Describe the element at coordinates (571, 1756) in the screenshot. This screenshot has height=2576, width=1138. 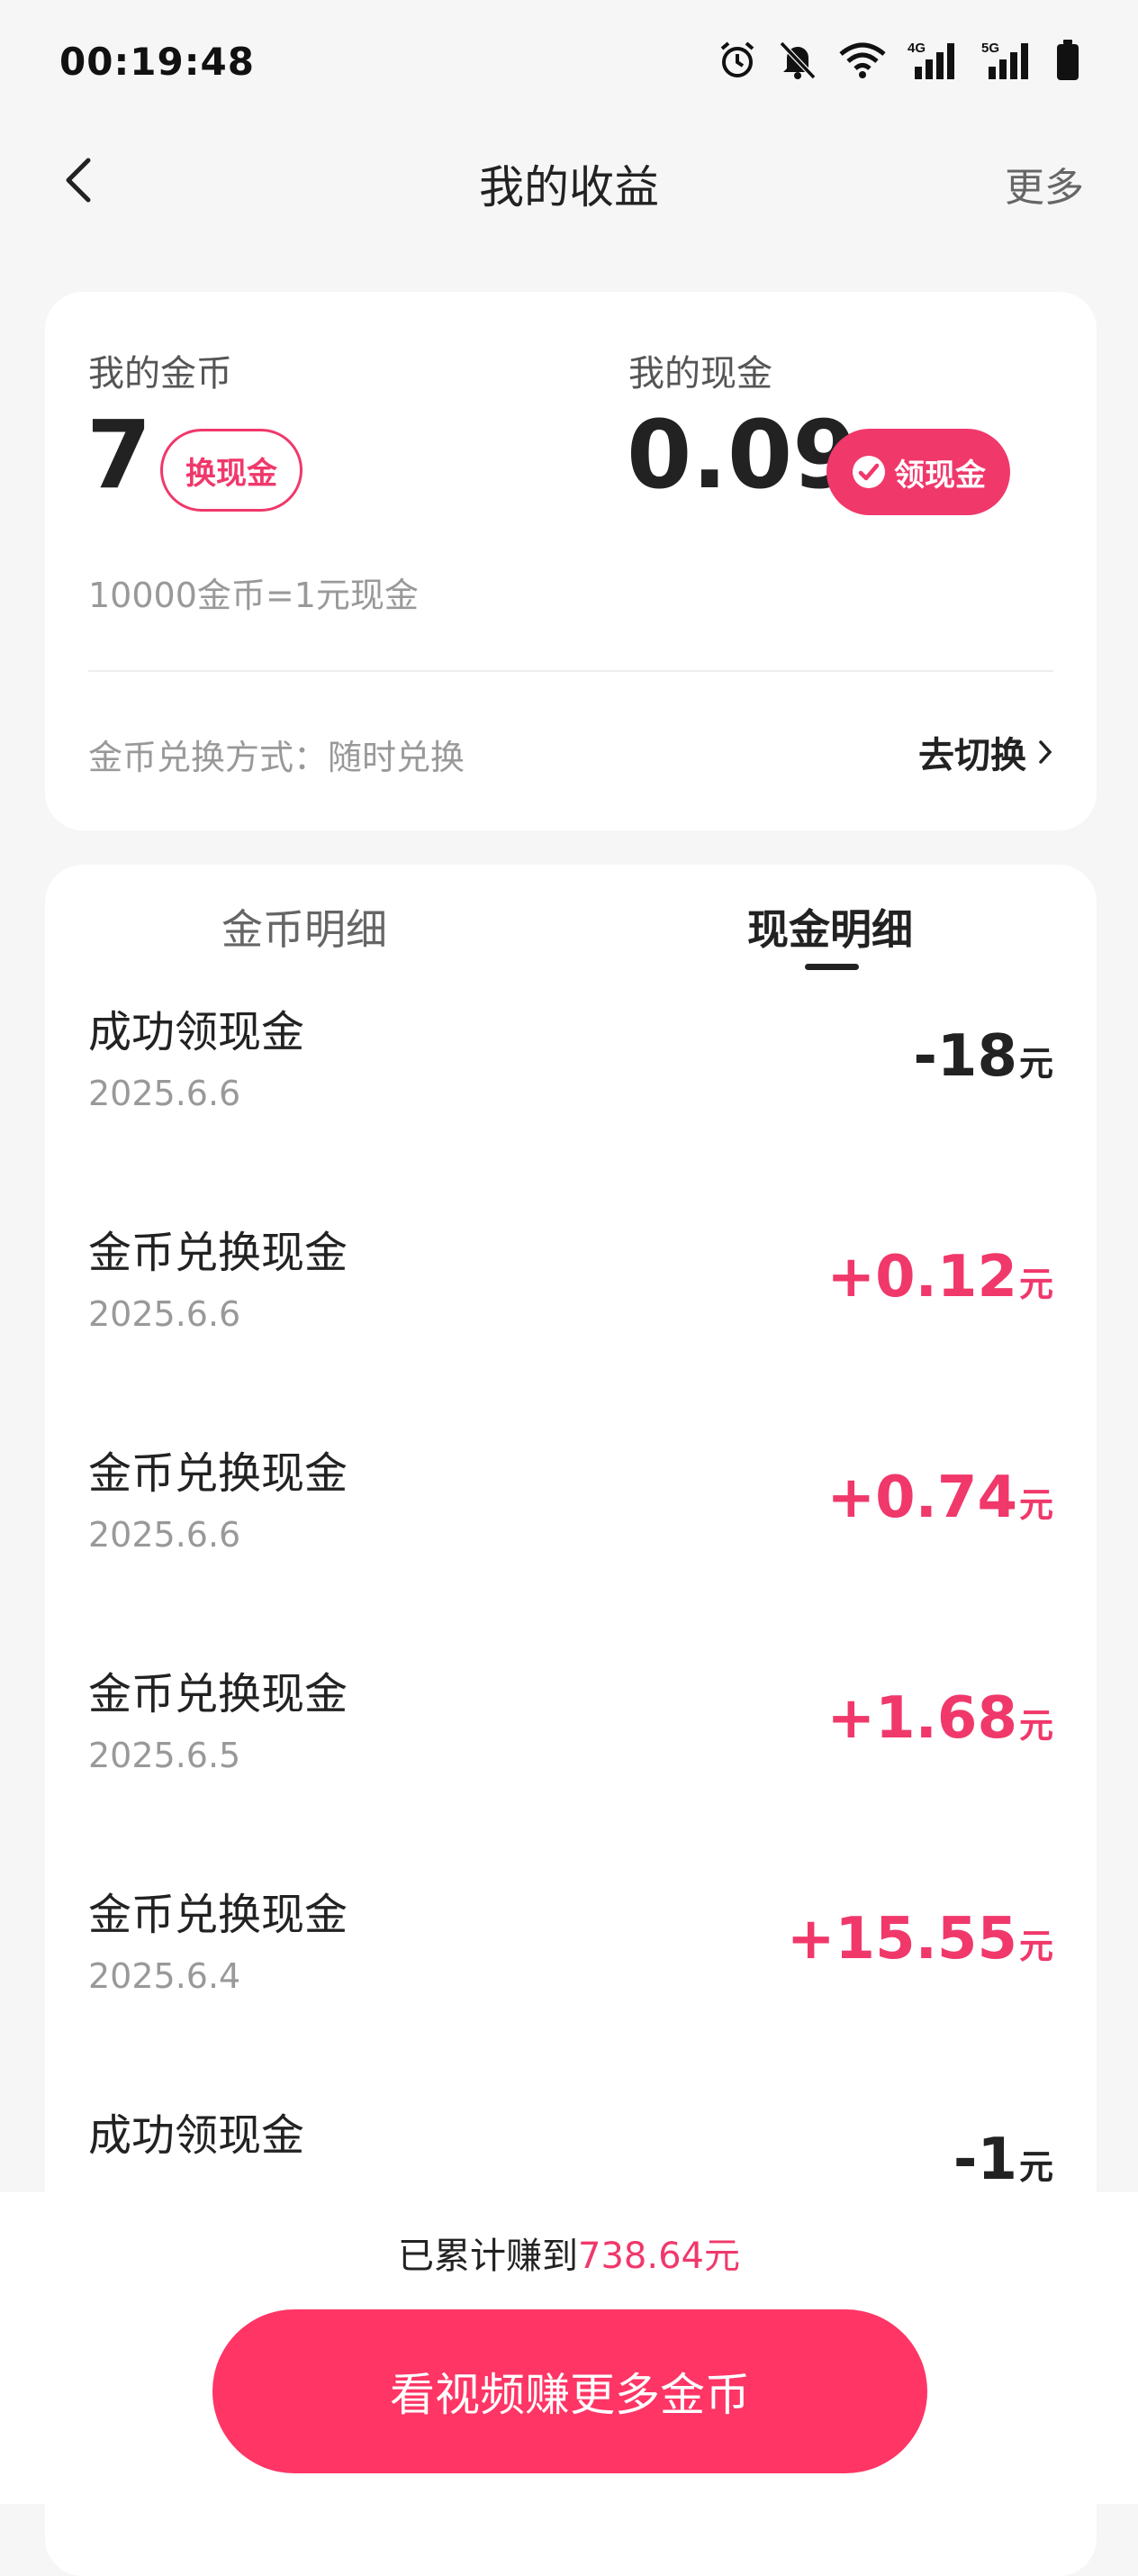
I see `list-item: 金币兑换现金 2025.6.5 +1.68 元` at that location.